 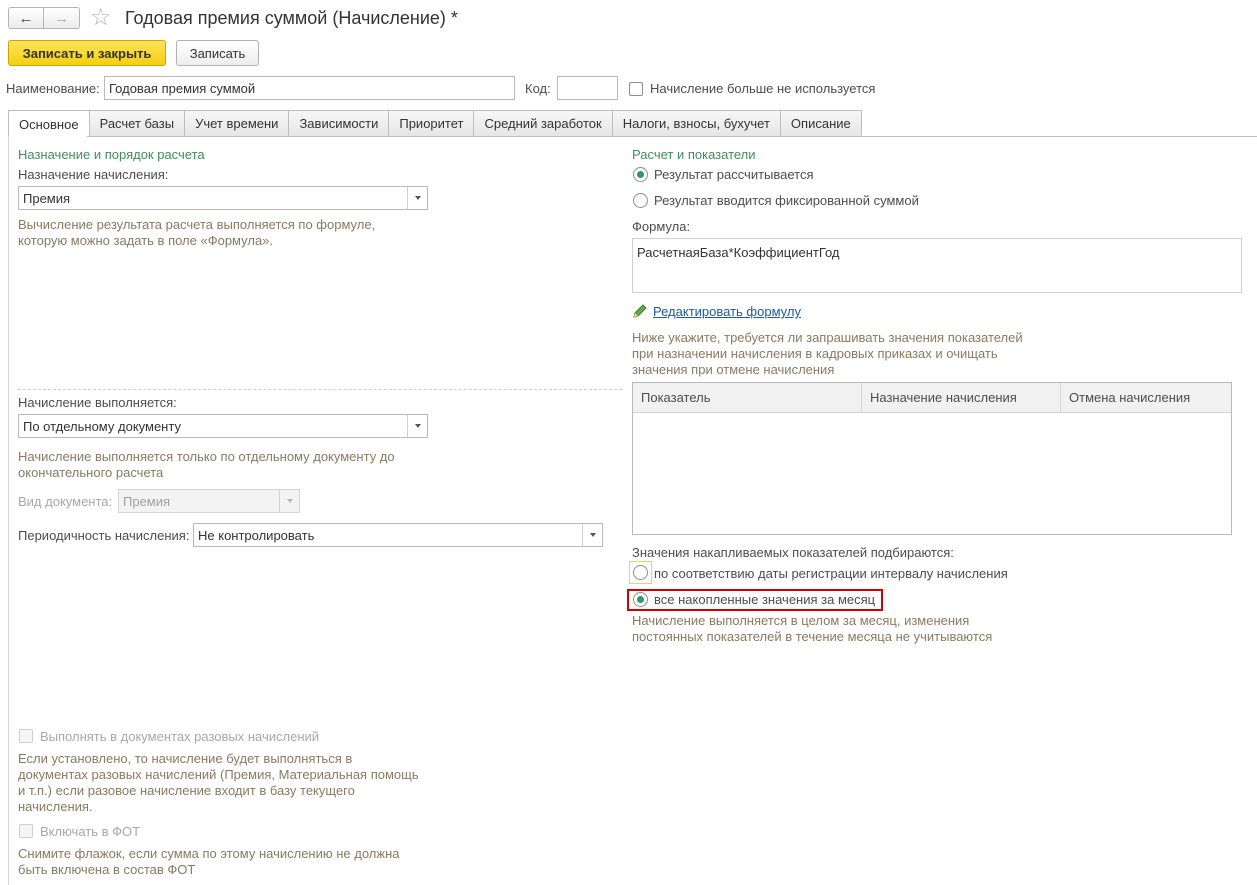 I want to click on doc-type-select: Премия, so click(x=209, y=501).